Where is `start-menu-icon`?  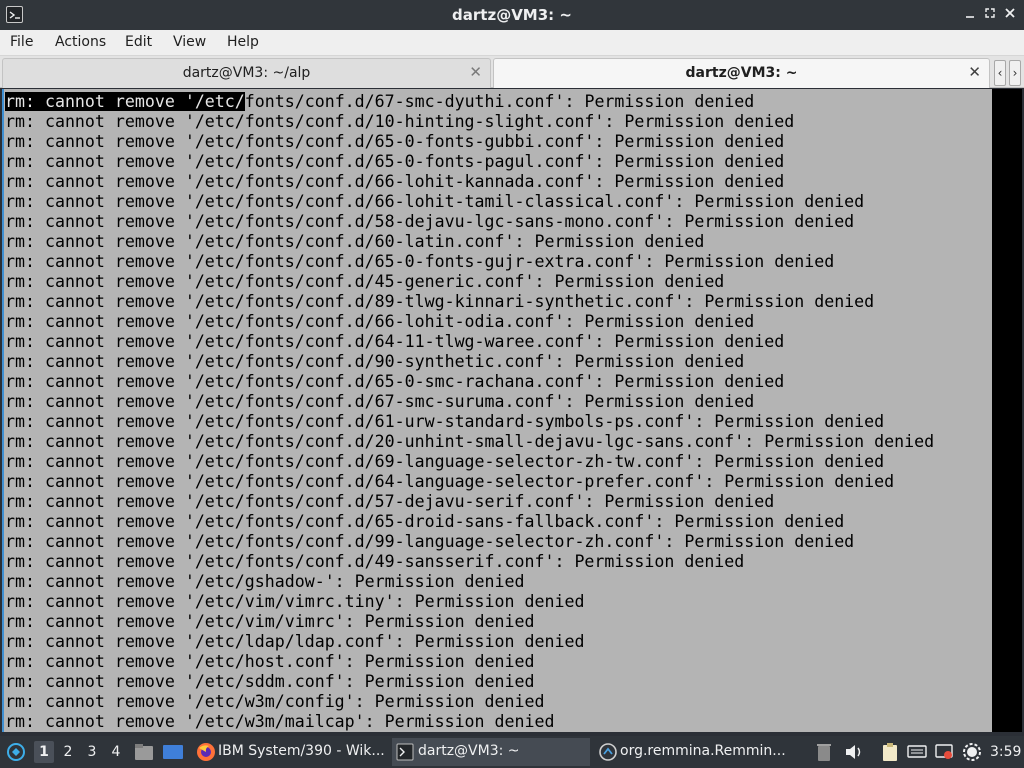
start-menu-icon is located at coordinates (16, 754).